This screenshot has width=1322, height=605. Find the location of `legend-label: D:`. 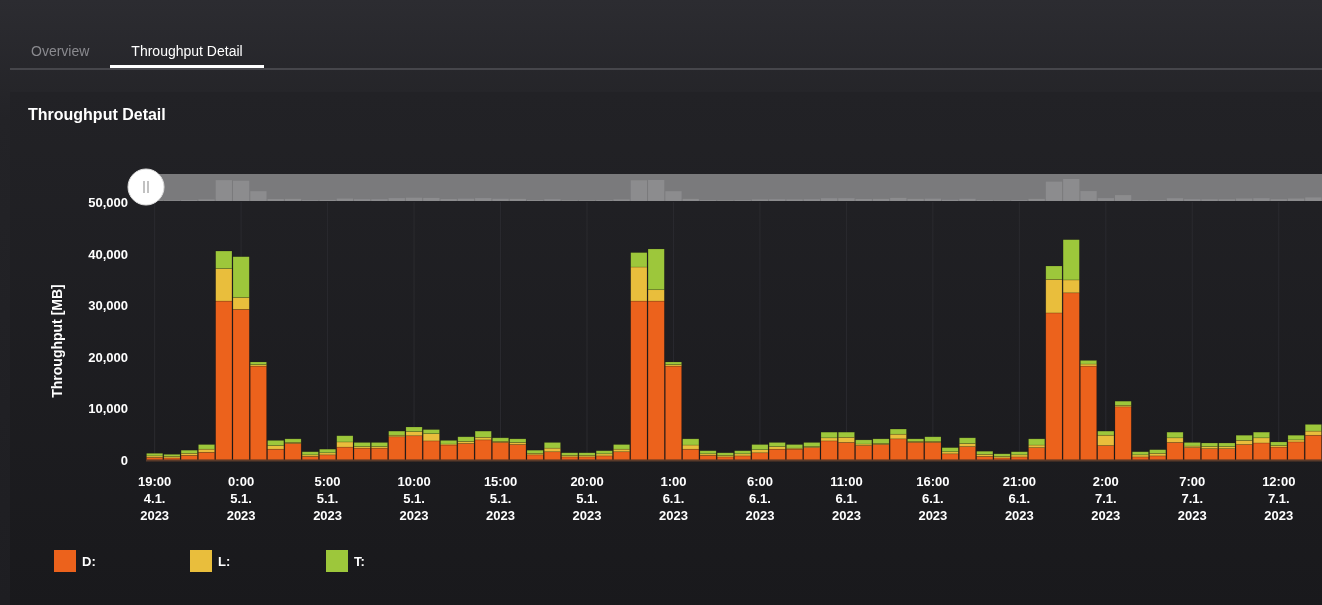

legend-label: D: is located at coordinates (89, 561).